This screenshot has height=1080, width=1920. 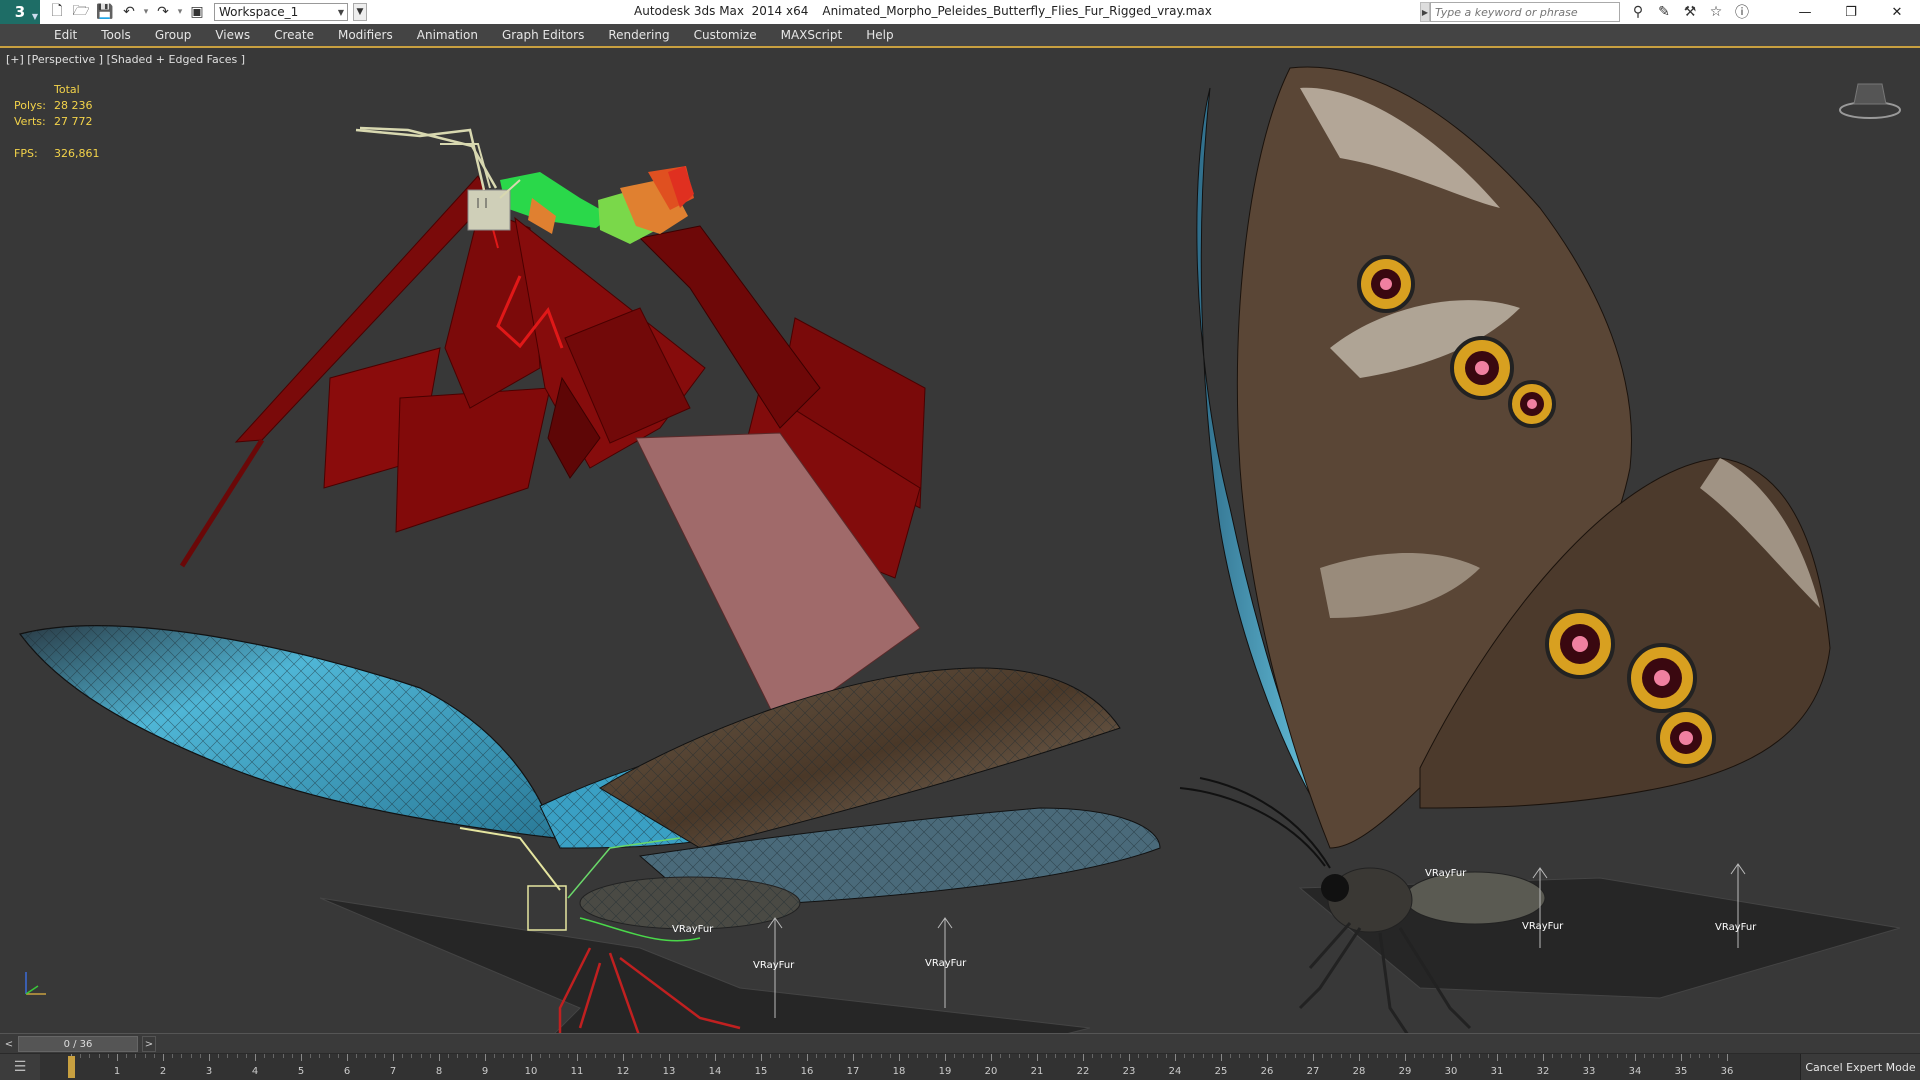 I want to click on close-button: ✕, so click(x=1897, y=12).